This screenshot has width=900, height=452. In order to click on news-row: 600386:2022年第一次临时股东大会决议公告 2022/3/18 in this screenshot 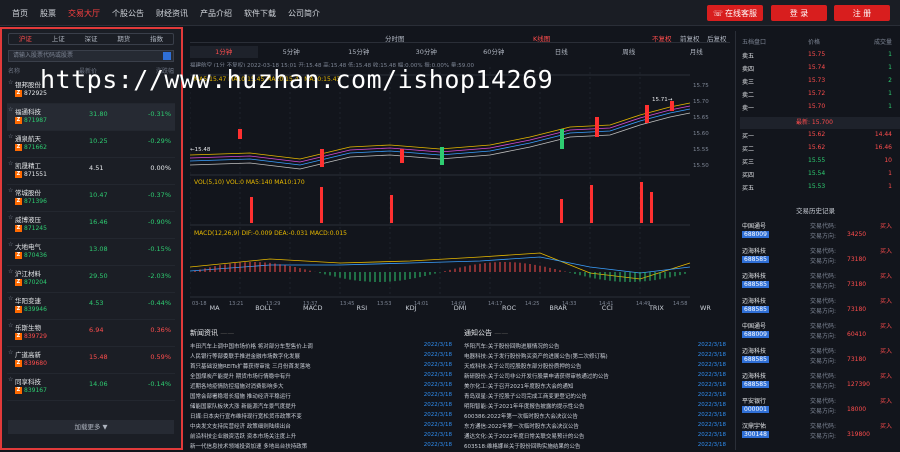, I will do `click(597, 417)`.